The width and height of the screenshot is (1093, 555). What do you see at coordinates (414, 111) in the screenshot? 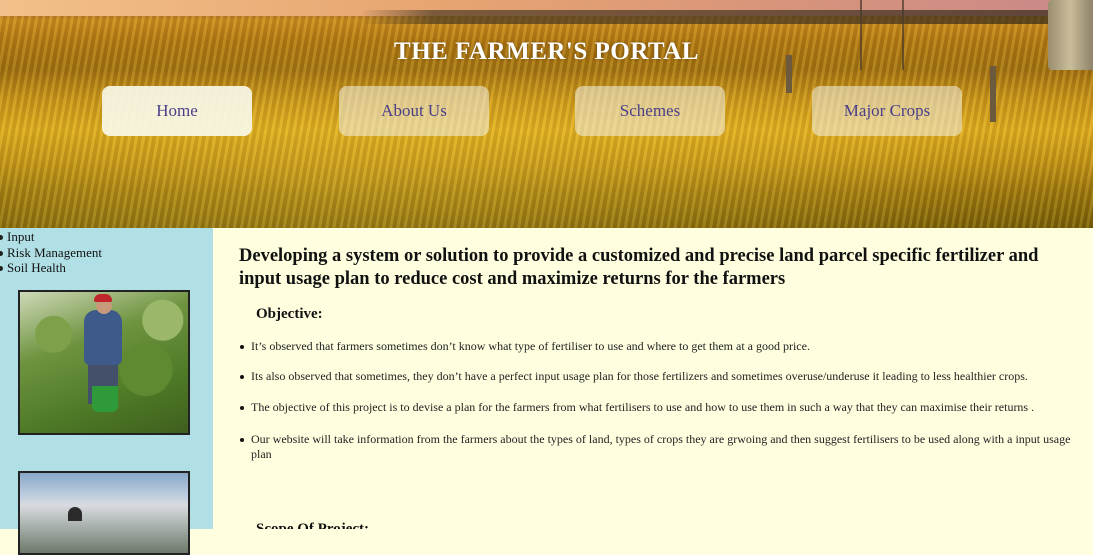
I see `nav-about-us-button: About Us` at bounding box center [414, 111].